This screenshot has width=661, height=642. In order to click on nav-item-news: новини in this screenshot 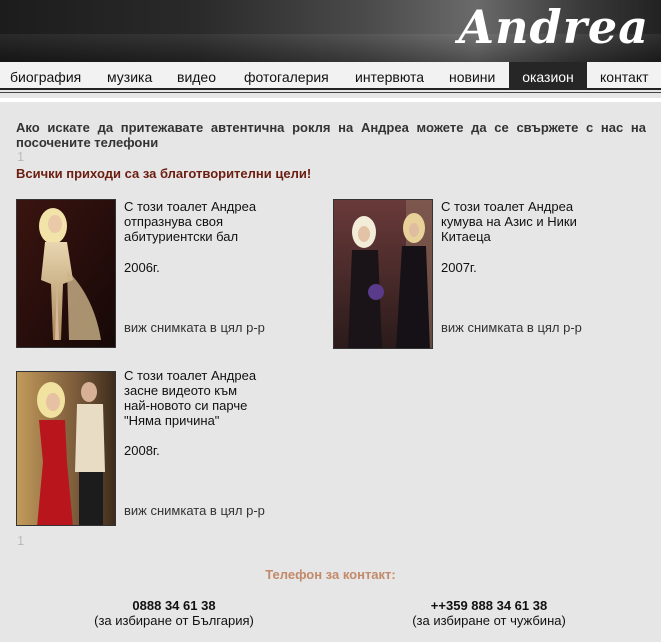, I will do `click(472, 76)`.